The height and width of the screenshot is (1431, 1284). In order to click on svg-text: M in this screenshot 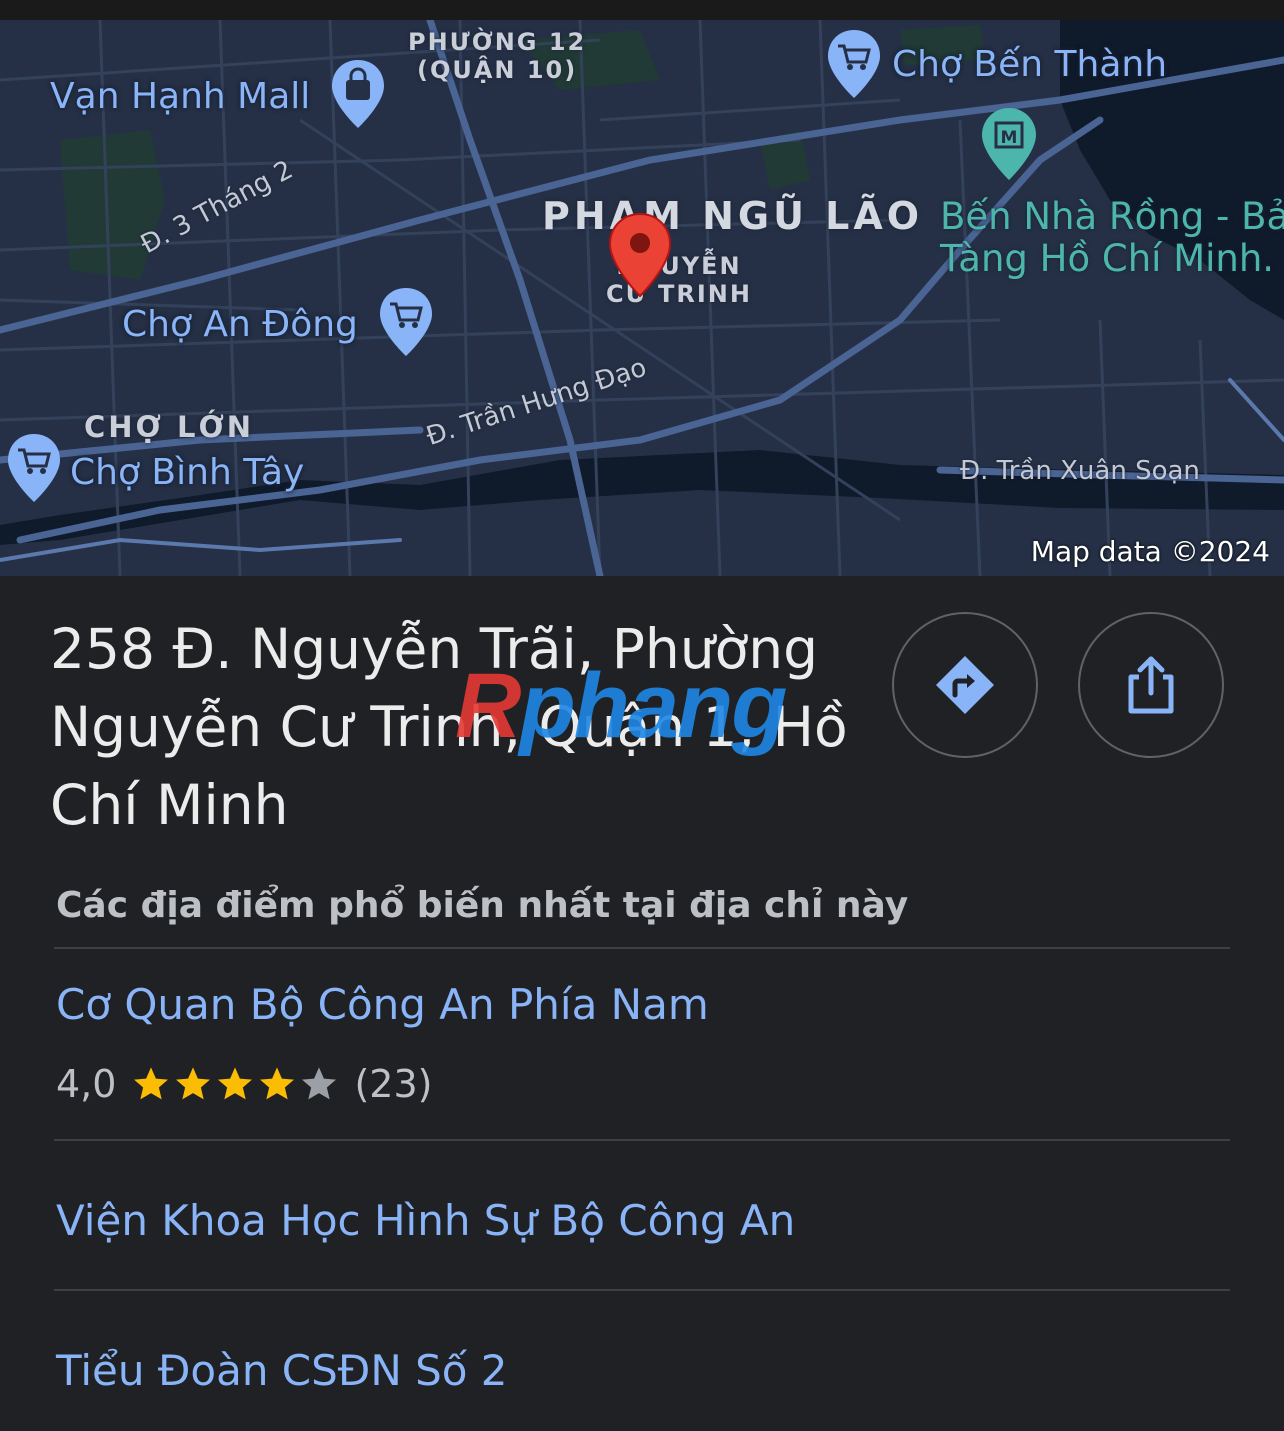, I will do `click(1009, 138)`.